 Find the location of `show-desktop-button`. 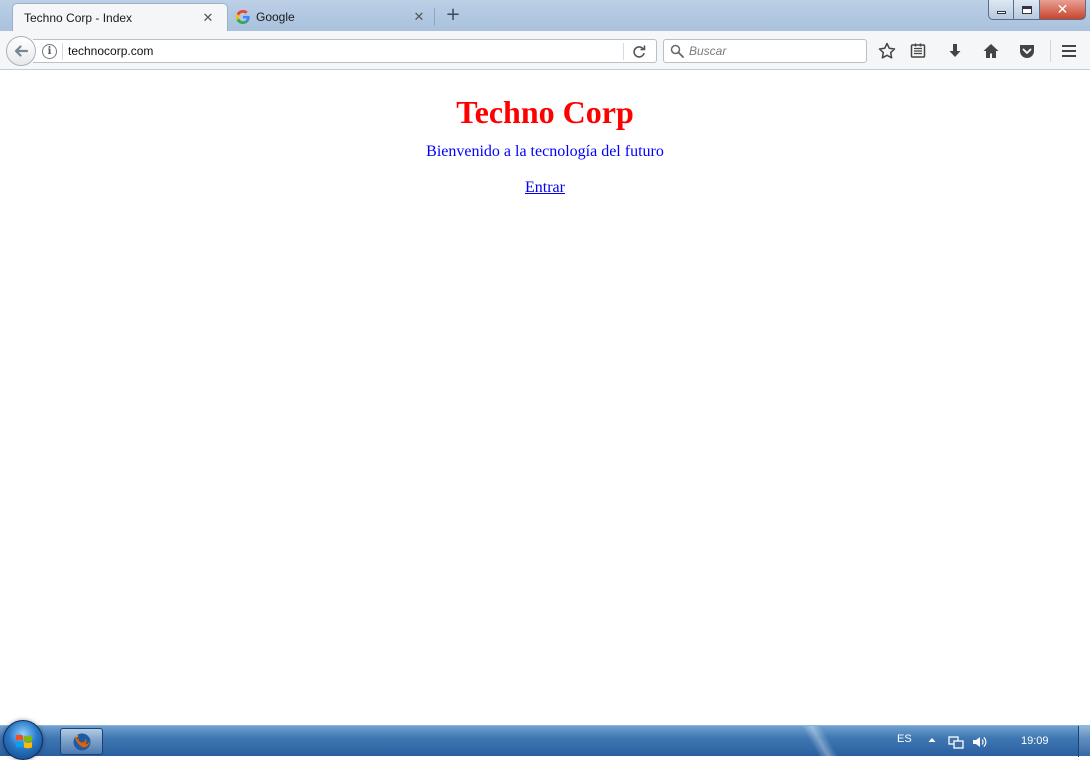

show-desktop-button is located at coordinates (1084, 741).